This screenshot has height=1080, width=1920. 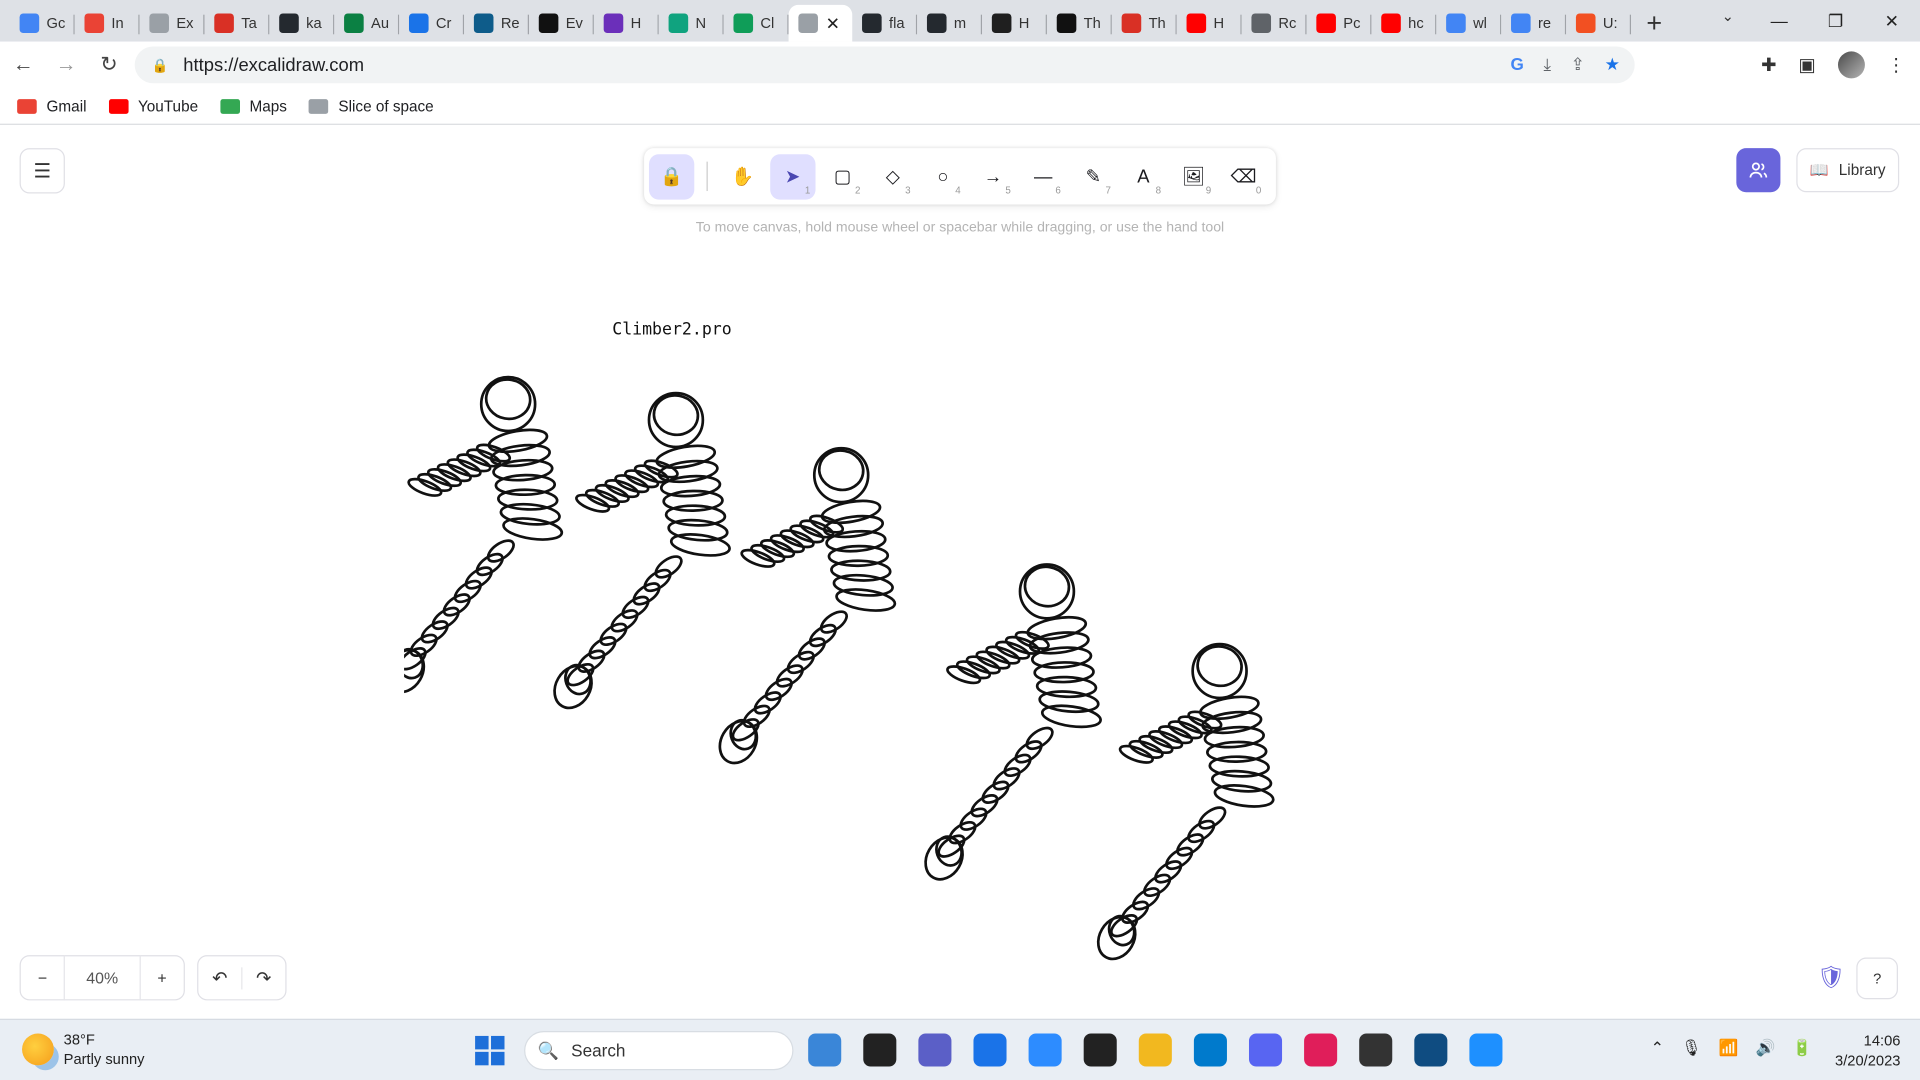 What do you see at coordinates (944, 858) in the screenshot?
I see `sketch-foot` at bounding box center [944, 858].